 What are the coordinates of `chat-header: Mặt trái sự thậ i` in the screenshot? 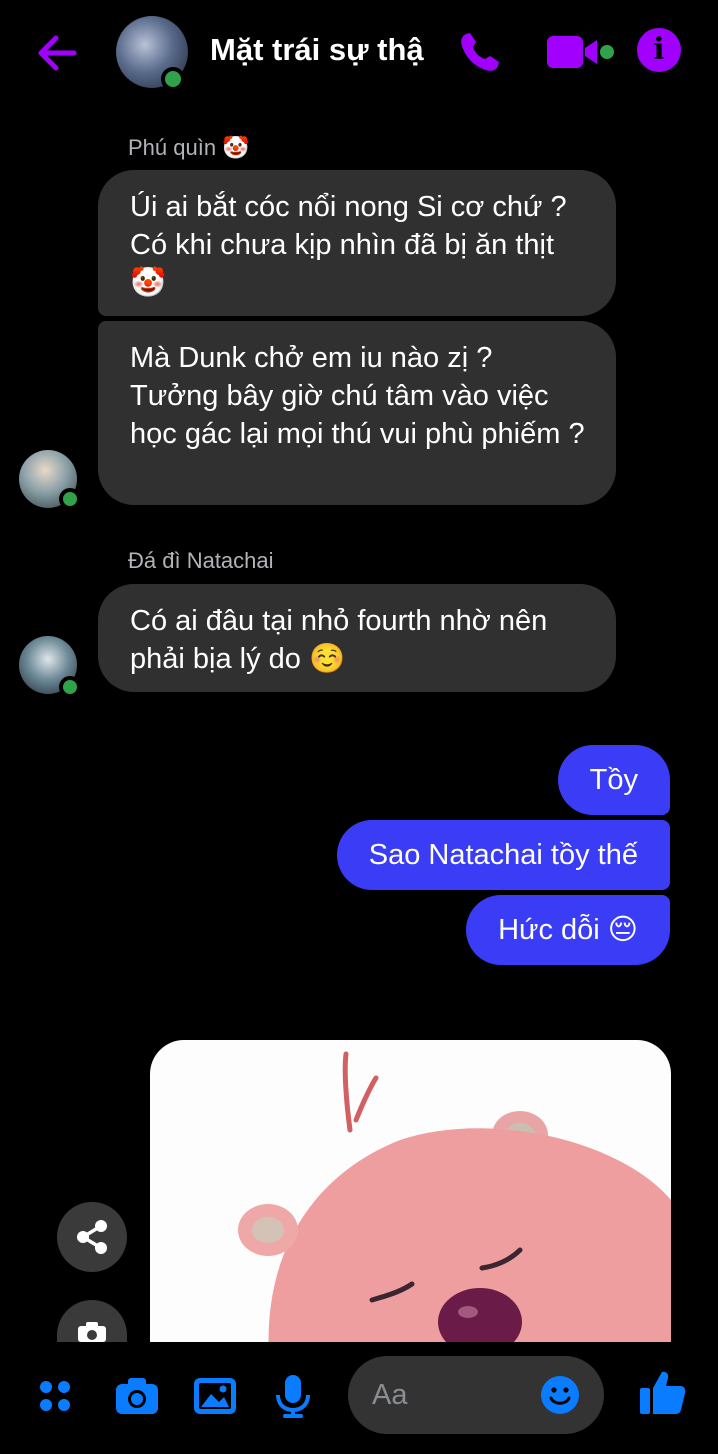 It's located at (359, 52).